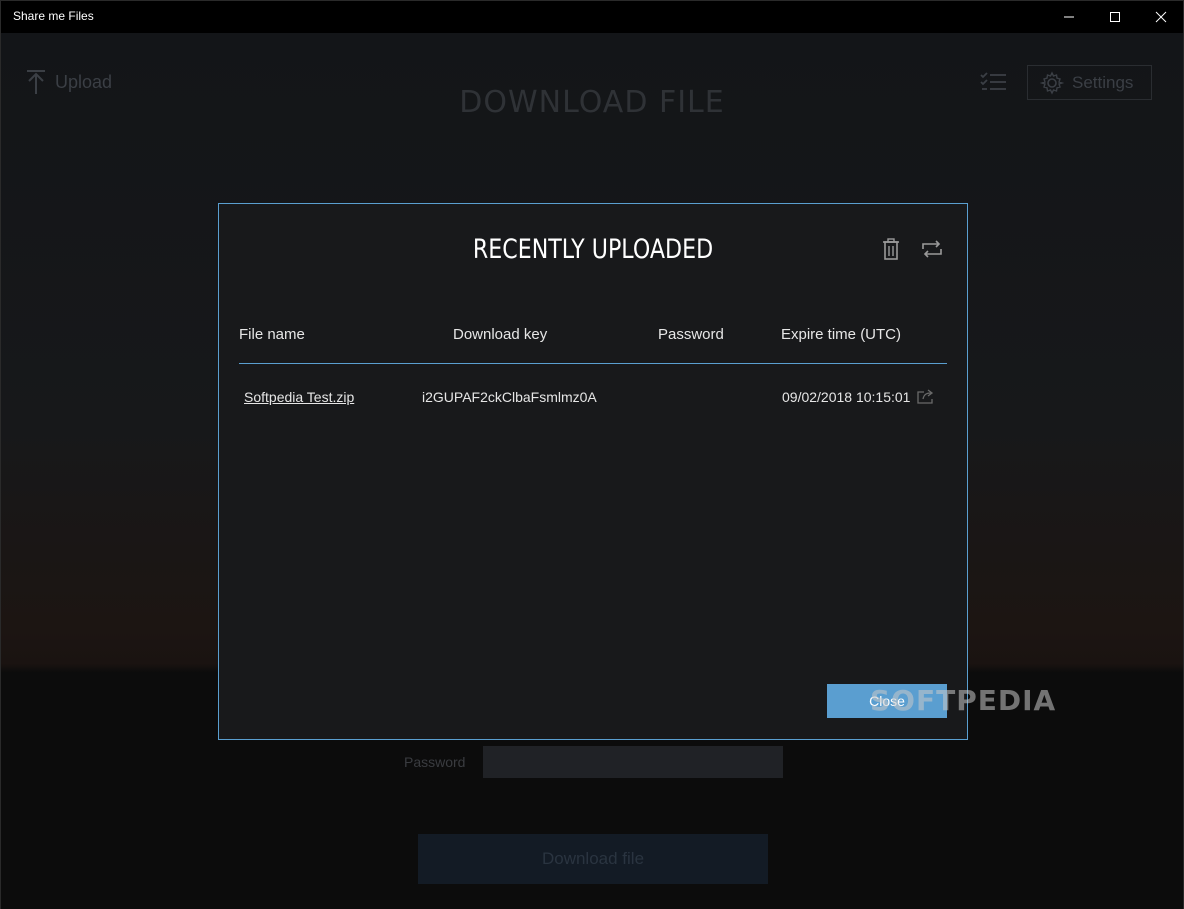  I want to click on close-icon, so click(1161, 17).